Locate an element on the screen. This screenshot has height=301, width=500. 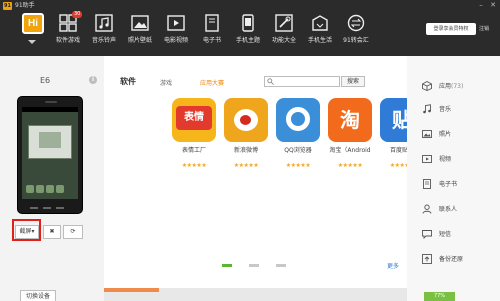
logo: Hi is located at coordinates (33, 23).